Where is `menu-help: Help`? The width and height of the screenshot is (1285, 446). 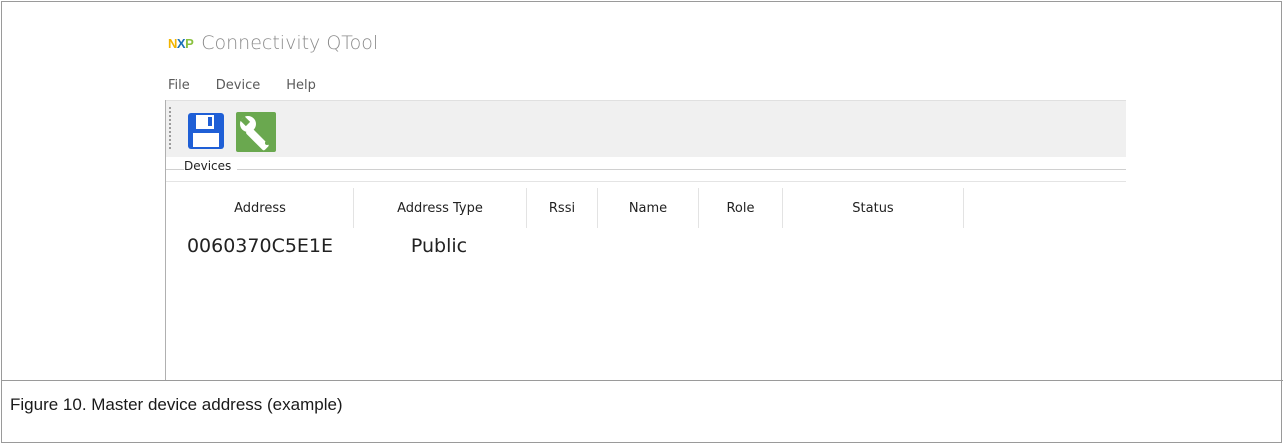
menu-help: Help is located at coordinates (301, 85).